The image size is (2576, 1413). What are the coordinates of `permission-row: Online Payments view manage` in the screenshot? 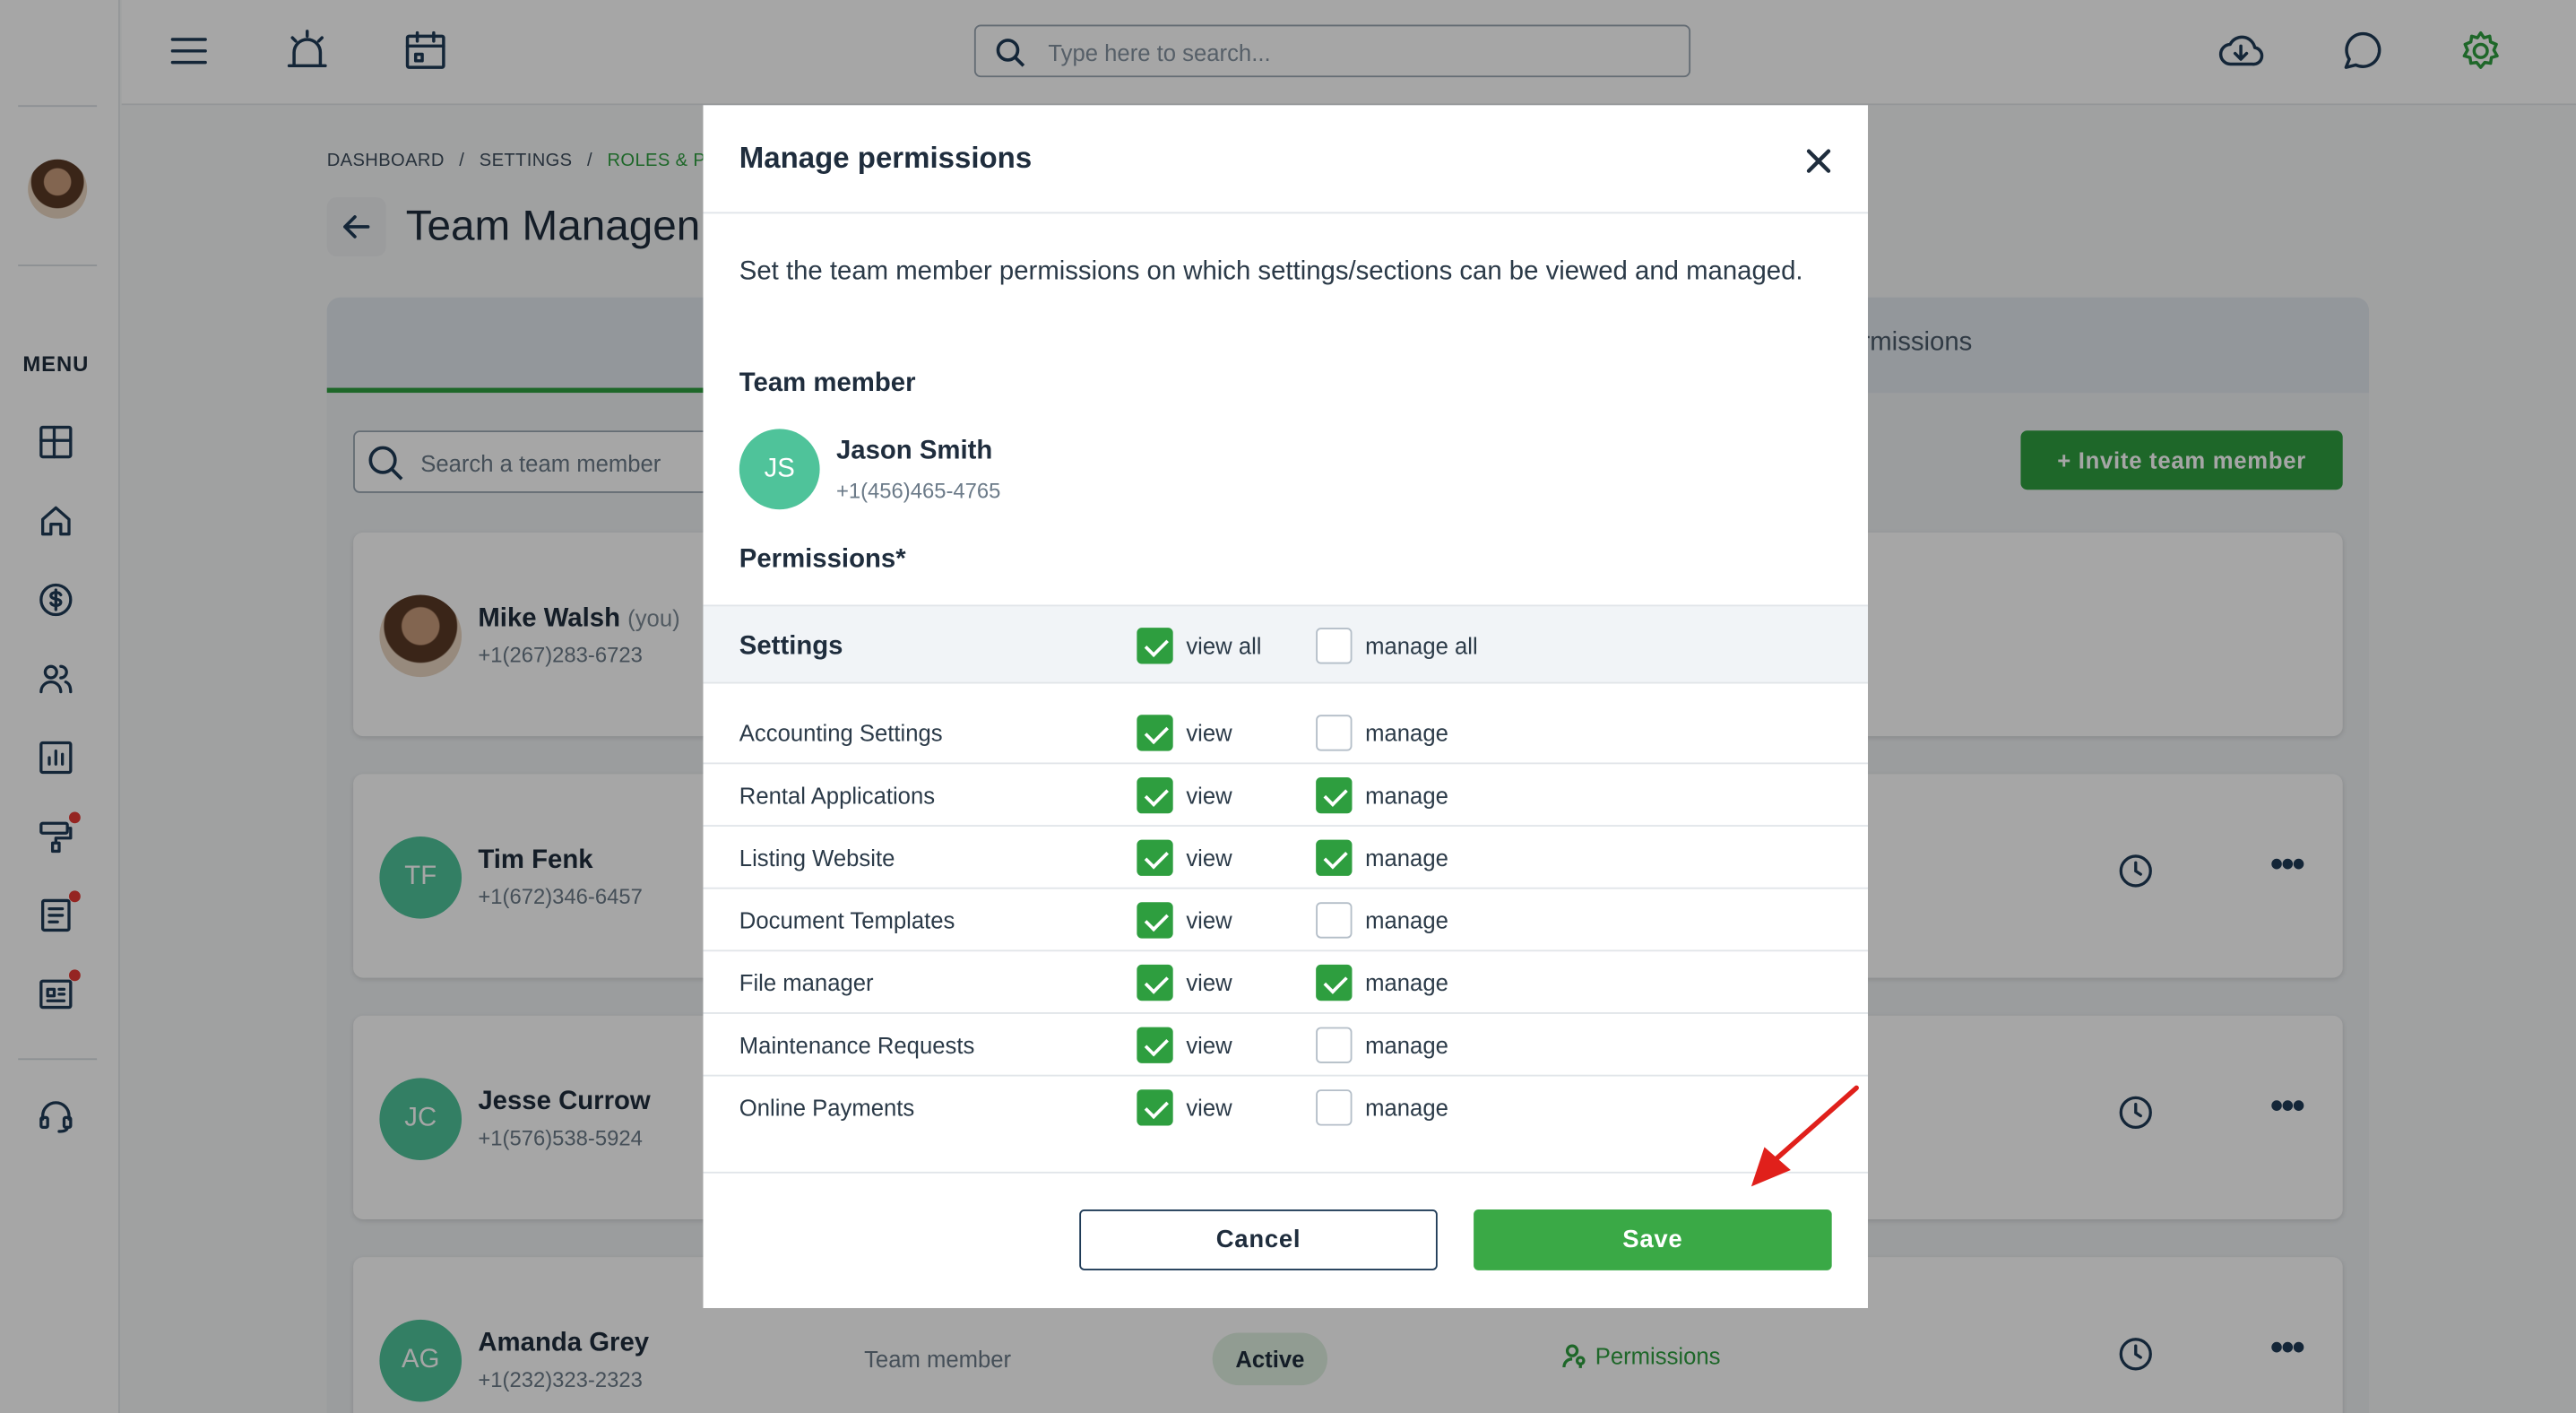 It's located at (1285, 1109).